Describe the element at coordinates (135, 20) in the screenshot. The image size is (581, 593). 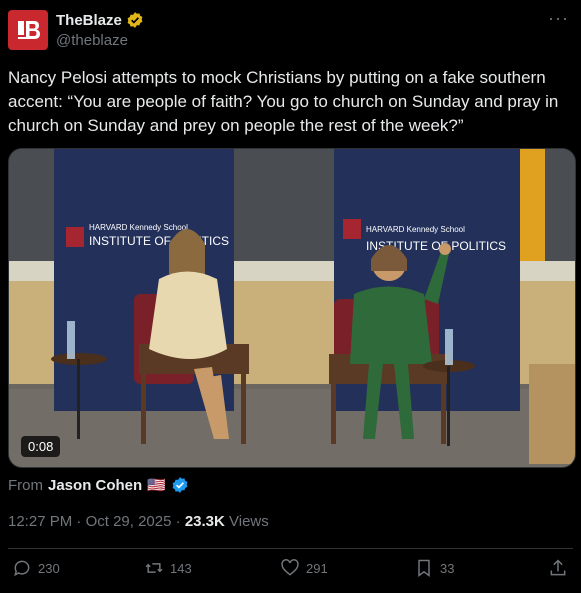
I see `verified-gold-badge-icon` at that location.